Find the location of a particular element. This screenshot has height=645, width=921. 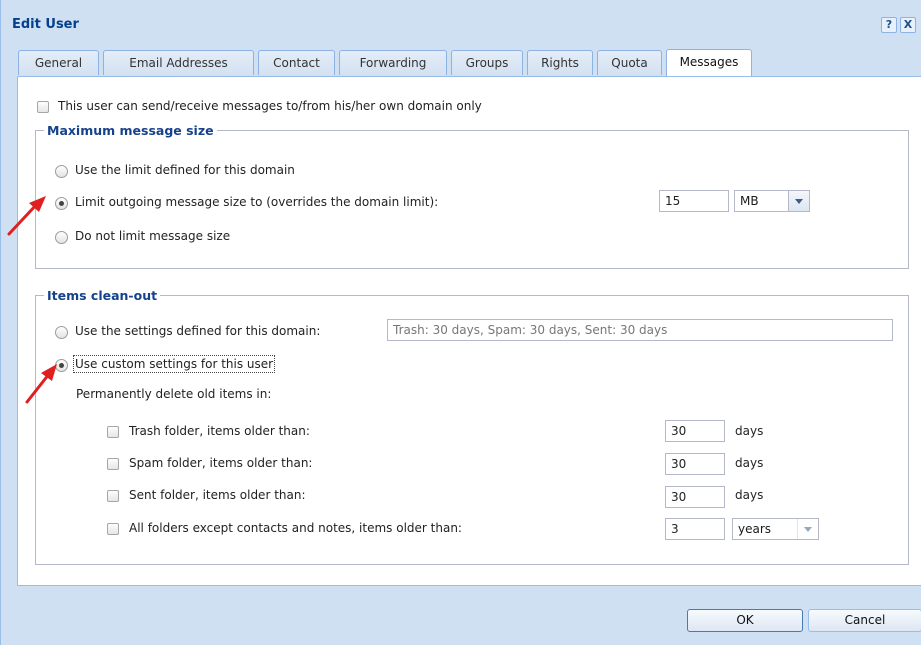

spam-days-input: 30 is located at coordinates (695, 464).